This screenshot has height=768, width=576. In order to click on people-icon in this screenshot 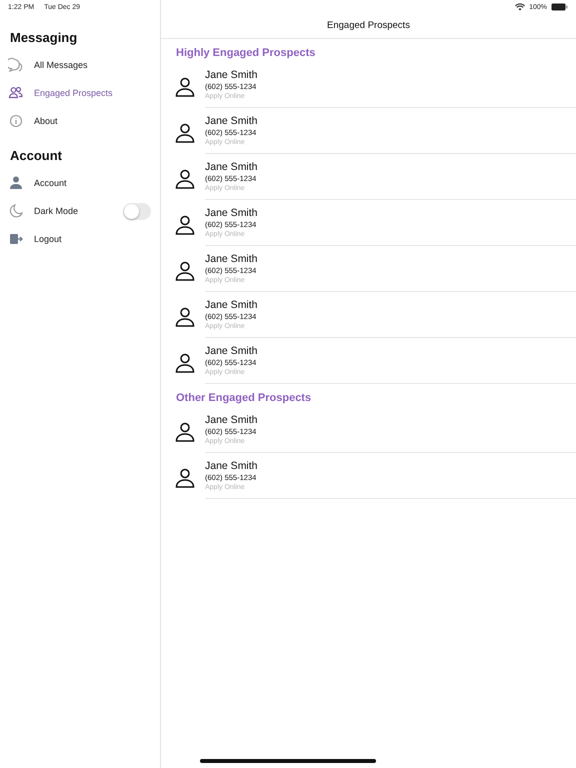, I will do `click(16, 93)`.